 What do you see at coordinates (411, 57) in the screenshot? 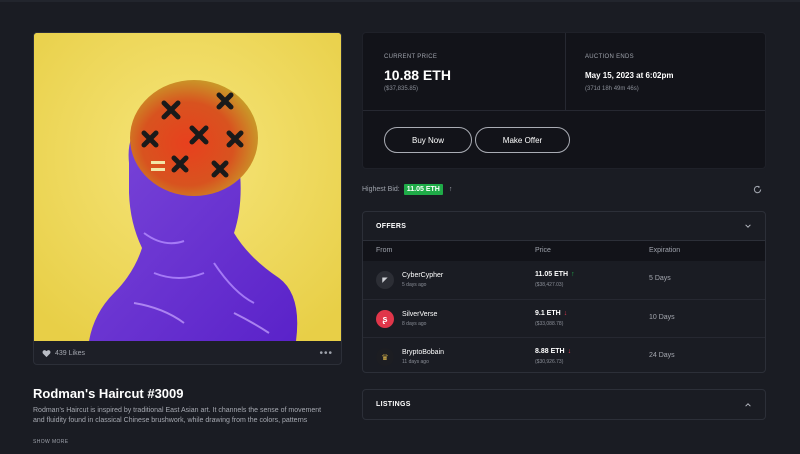
I see `current-price-label: CURRENT PRICE` at bounding box center [411, 57].